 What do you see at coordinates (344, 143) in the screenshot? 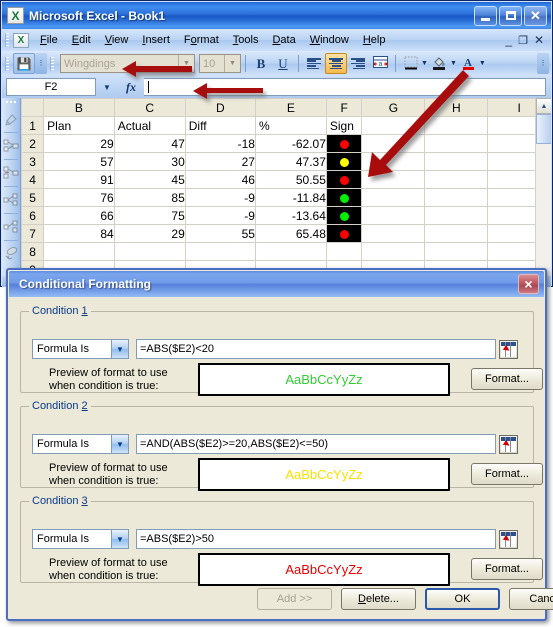
I see `cell-F2` at bounding box center [344, 143].